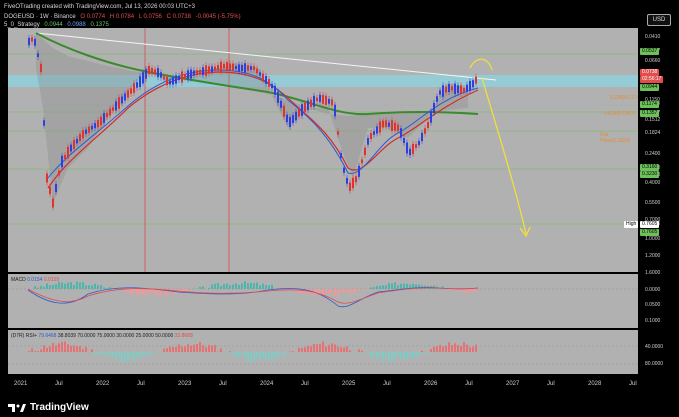 The image size is (679, 417). Describe the element at coordinates (40, 17) in the screenshot. I see `symbol-label: DOGEUSD · 1W · Binance` at that location.